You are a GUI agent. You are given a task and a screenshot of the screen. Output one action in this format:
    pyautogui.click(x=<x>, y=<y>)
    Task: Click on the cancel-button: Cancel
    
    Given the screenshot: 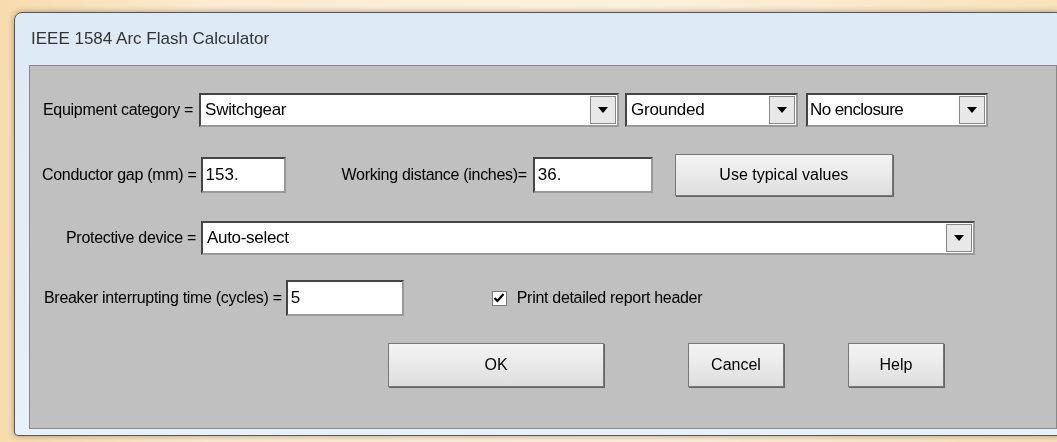 What is the action you would take?
    pyautogui.click(x=736, y=365)
    